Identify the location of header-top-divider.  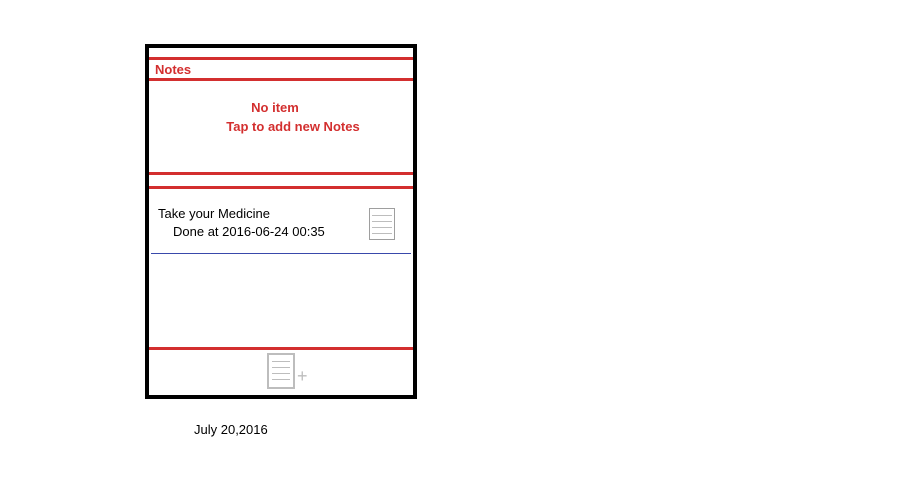
(281, 58).